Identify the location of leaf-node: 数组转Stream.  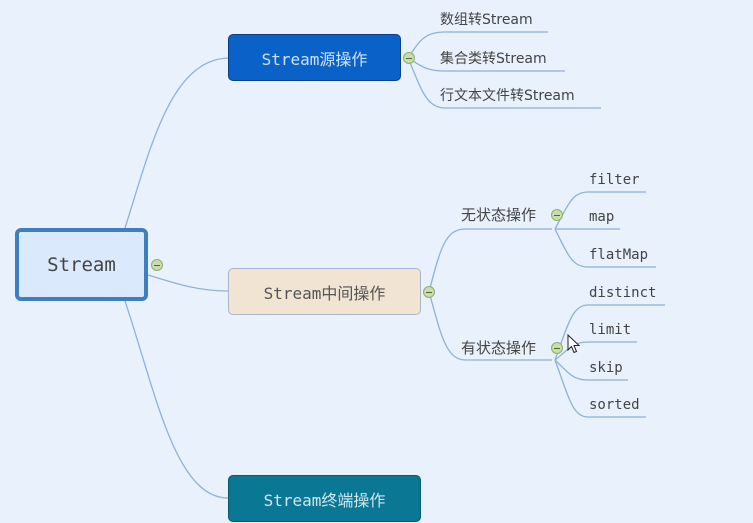
(486, 20).